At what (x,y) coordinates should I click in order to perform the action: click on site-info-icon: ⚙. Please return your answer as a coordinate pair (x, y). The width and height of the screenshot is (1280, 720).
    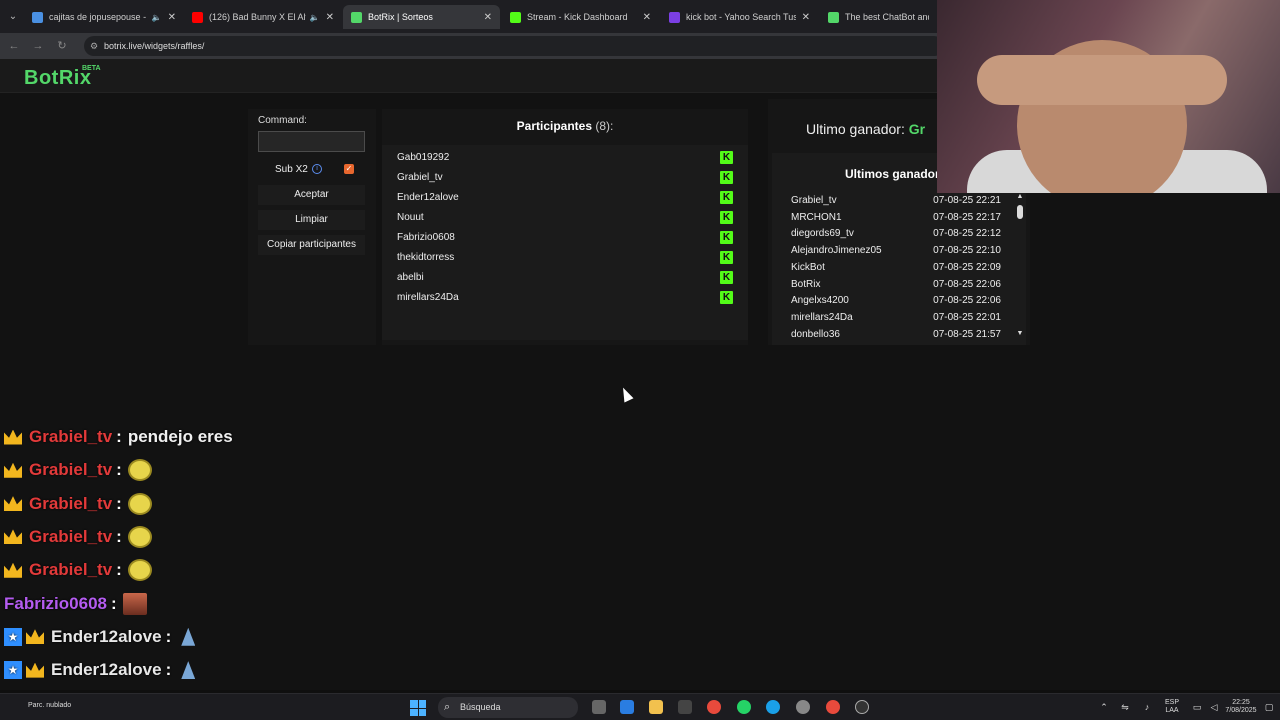
    Looking at the image, I should click on (95, 46).